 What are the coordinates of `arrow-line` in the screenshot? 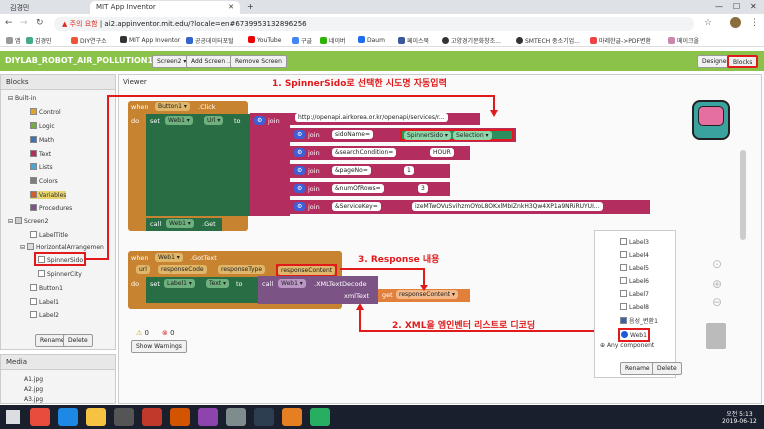 It's located at (382, 277).